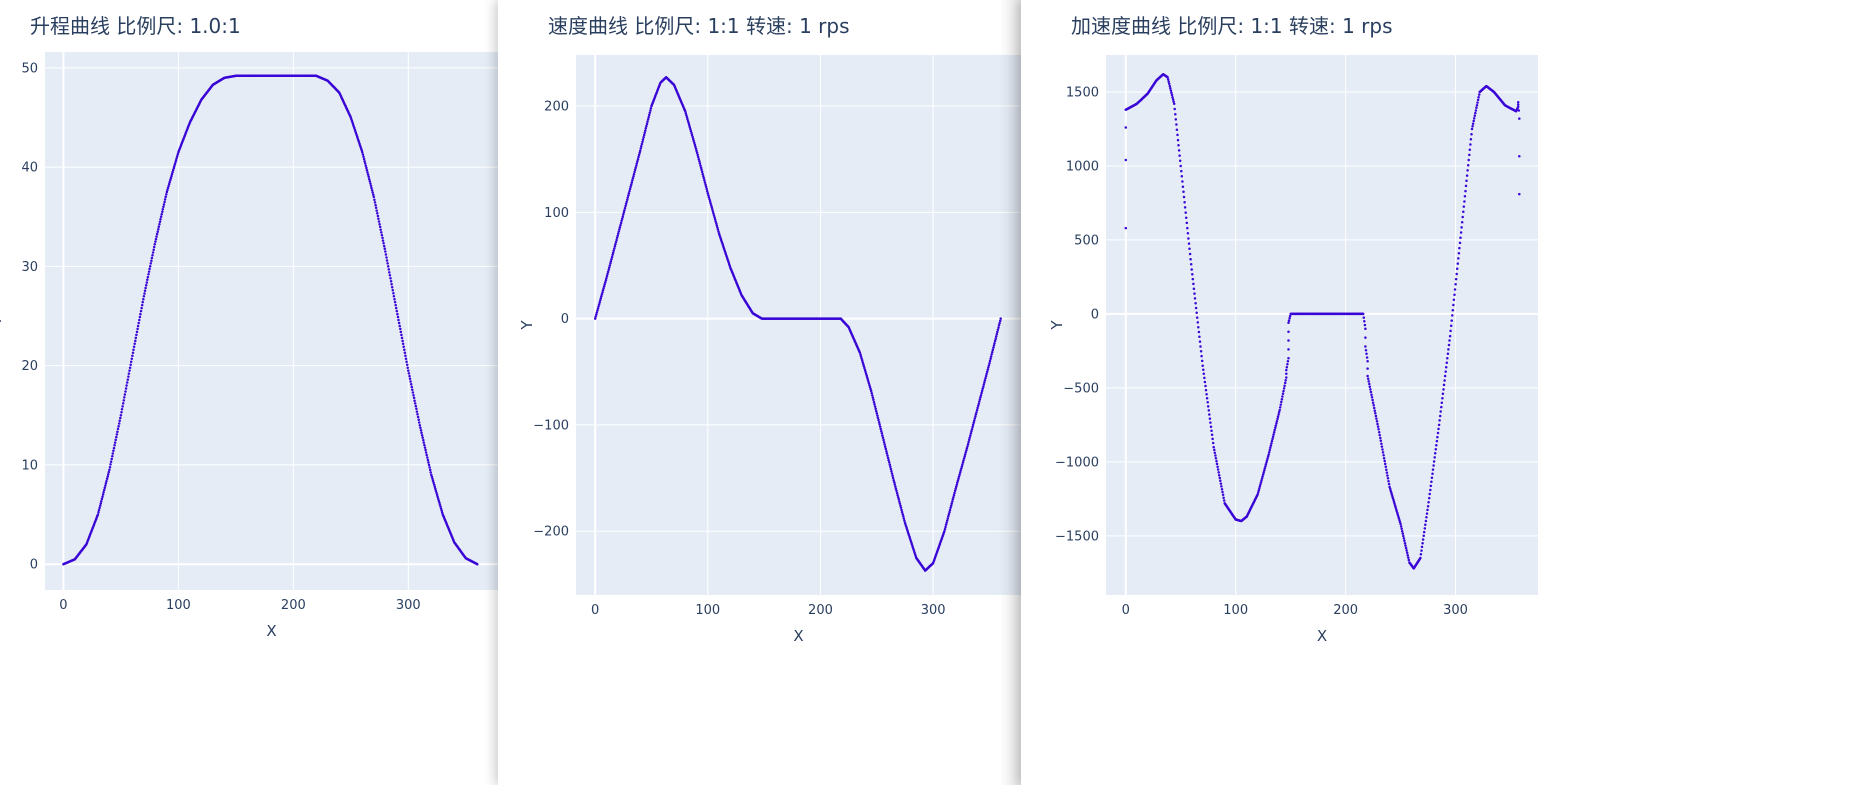 The width and height of the screenshot is (1856, 785). Describe the element at coordinates (29, 267) in the screenshot. I see `y-tick-label: 30` at that location.